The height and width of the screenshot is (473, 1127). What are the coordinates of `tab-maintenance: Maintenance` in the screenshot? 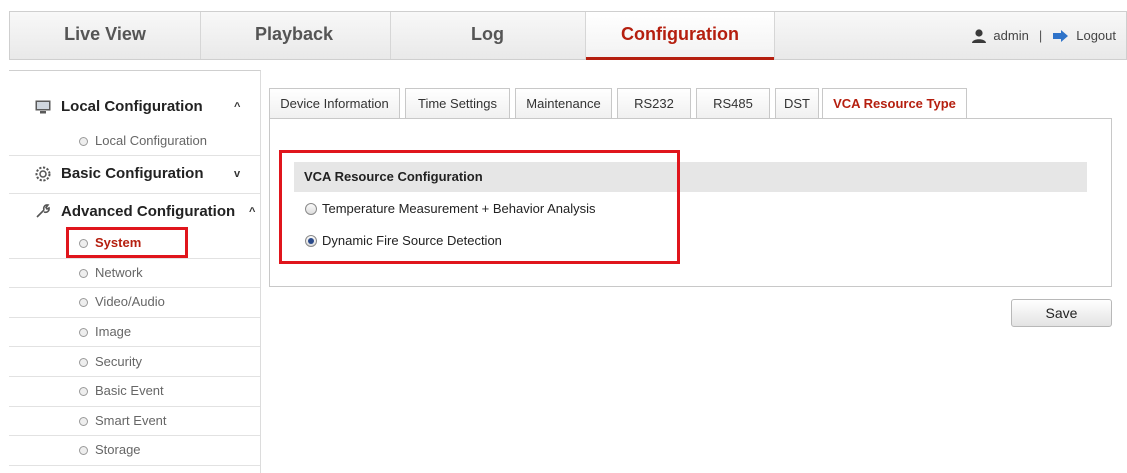 It's located at (563, 103).